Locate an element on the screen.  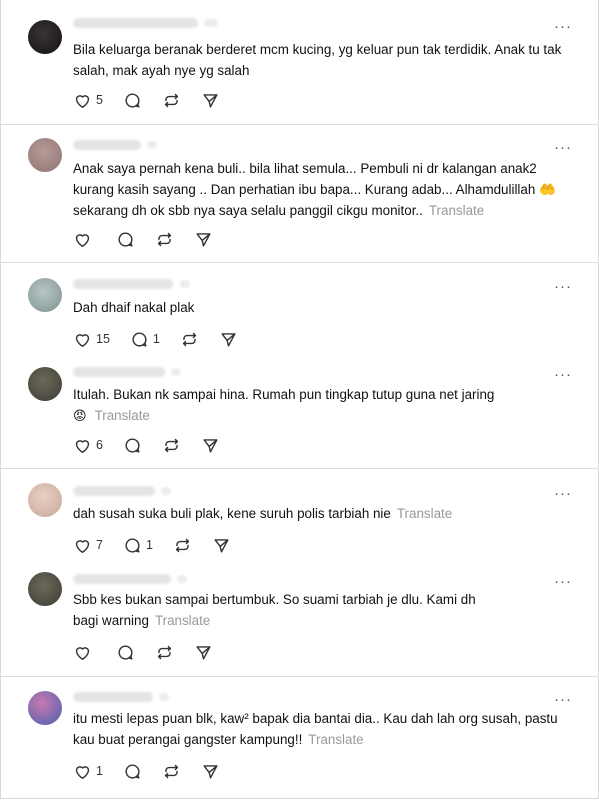
like-count: 5 is located at coordinates (99, 100).